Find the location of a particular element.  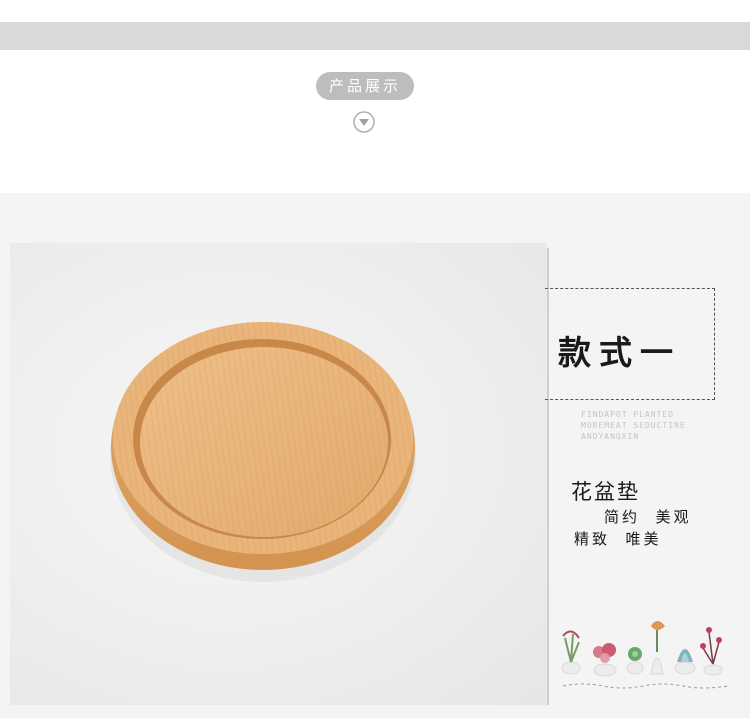

succulents-illustration is located at coordinates (645, 655).